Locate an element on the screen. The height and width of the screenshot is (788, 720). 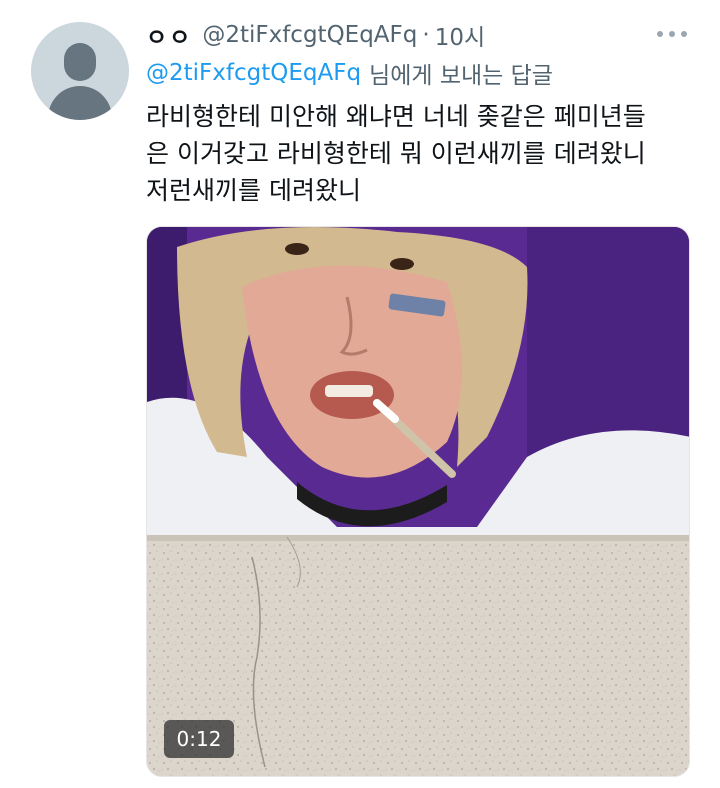
more-horizontal-icon is located at coordinates (672, 34).